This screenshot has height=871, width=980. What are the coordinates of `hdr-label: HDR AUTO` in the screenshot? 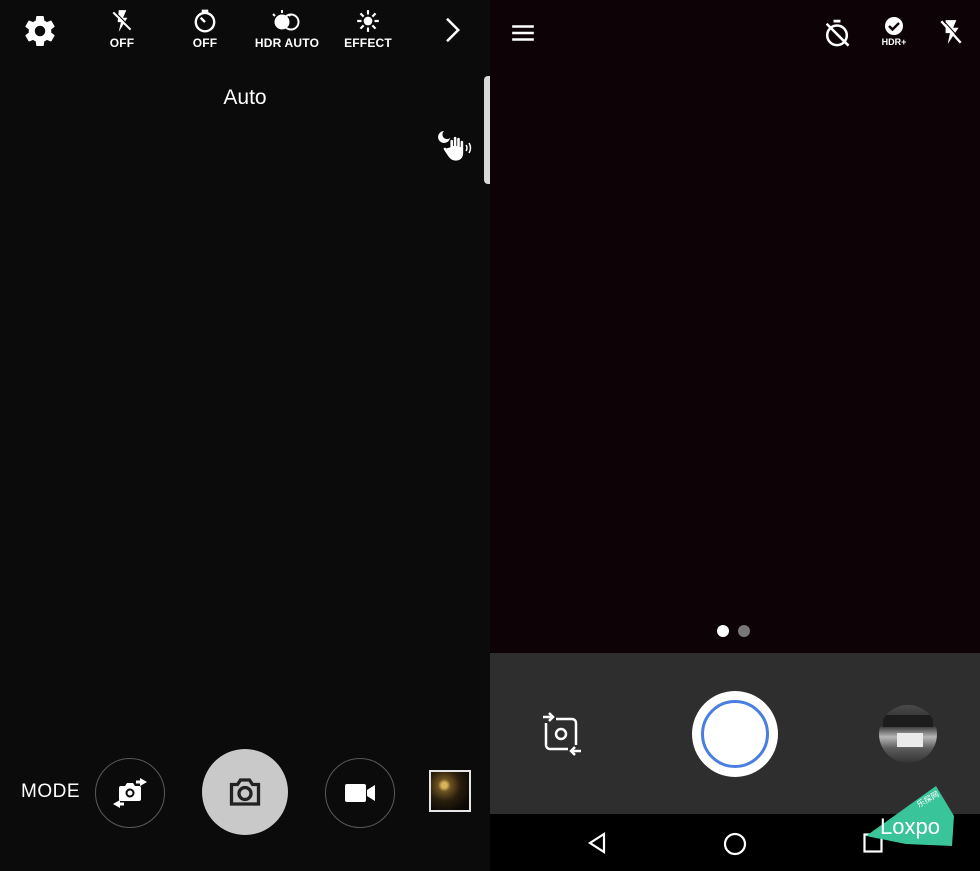 It's located at (287, 43).